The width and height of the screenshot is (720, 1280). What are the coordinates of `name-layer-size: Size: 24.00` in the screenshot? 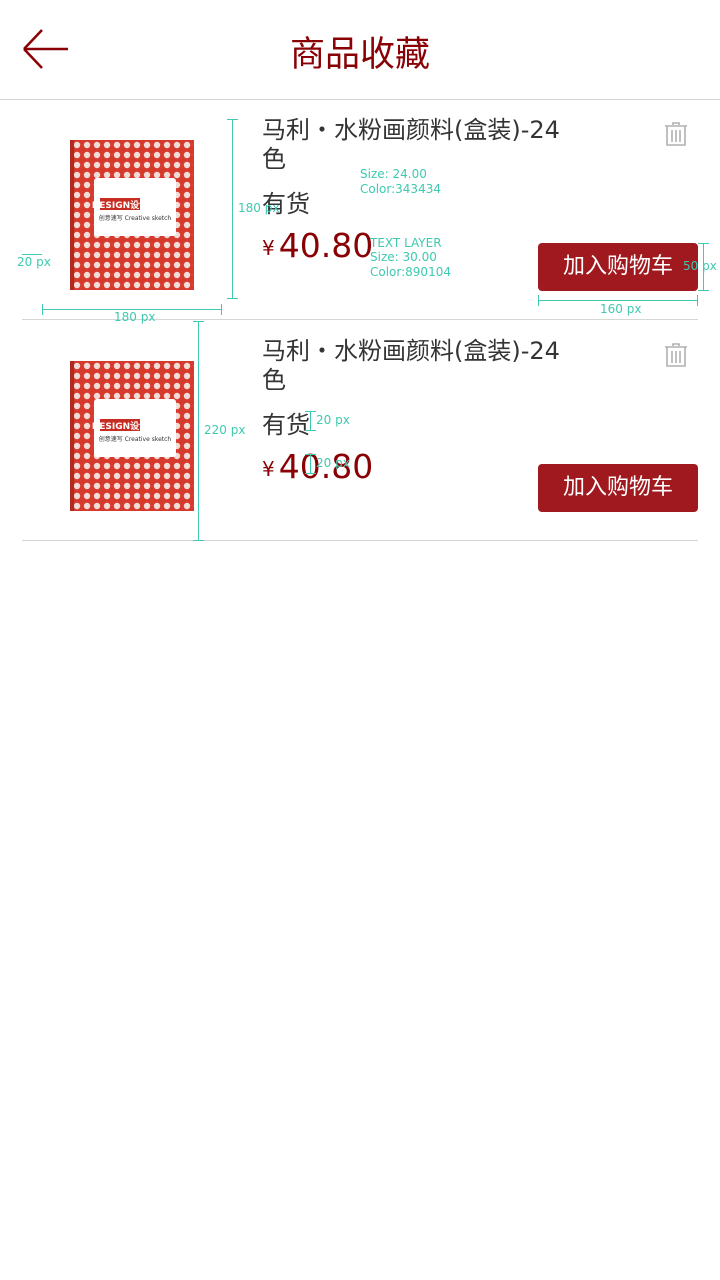 It's located at (393, 174).